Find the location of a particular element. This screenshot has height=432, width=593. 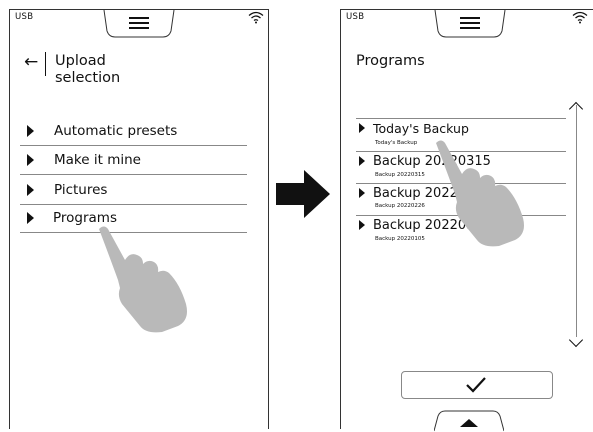

menu-item-label: Automatic presets is located at coordinates (116, 131).